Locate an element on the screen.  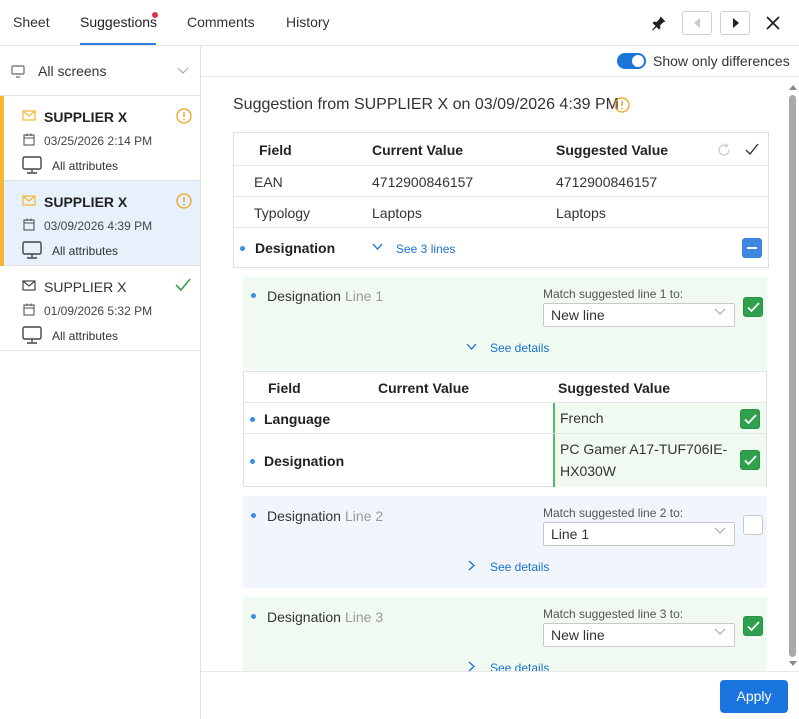
scrollbar-thumb is located at coordinates (792, 376).